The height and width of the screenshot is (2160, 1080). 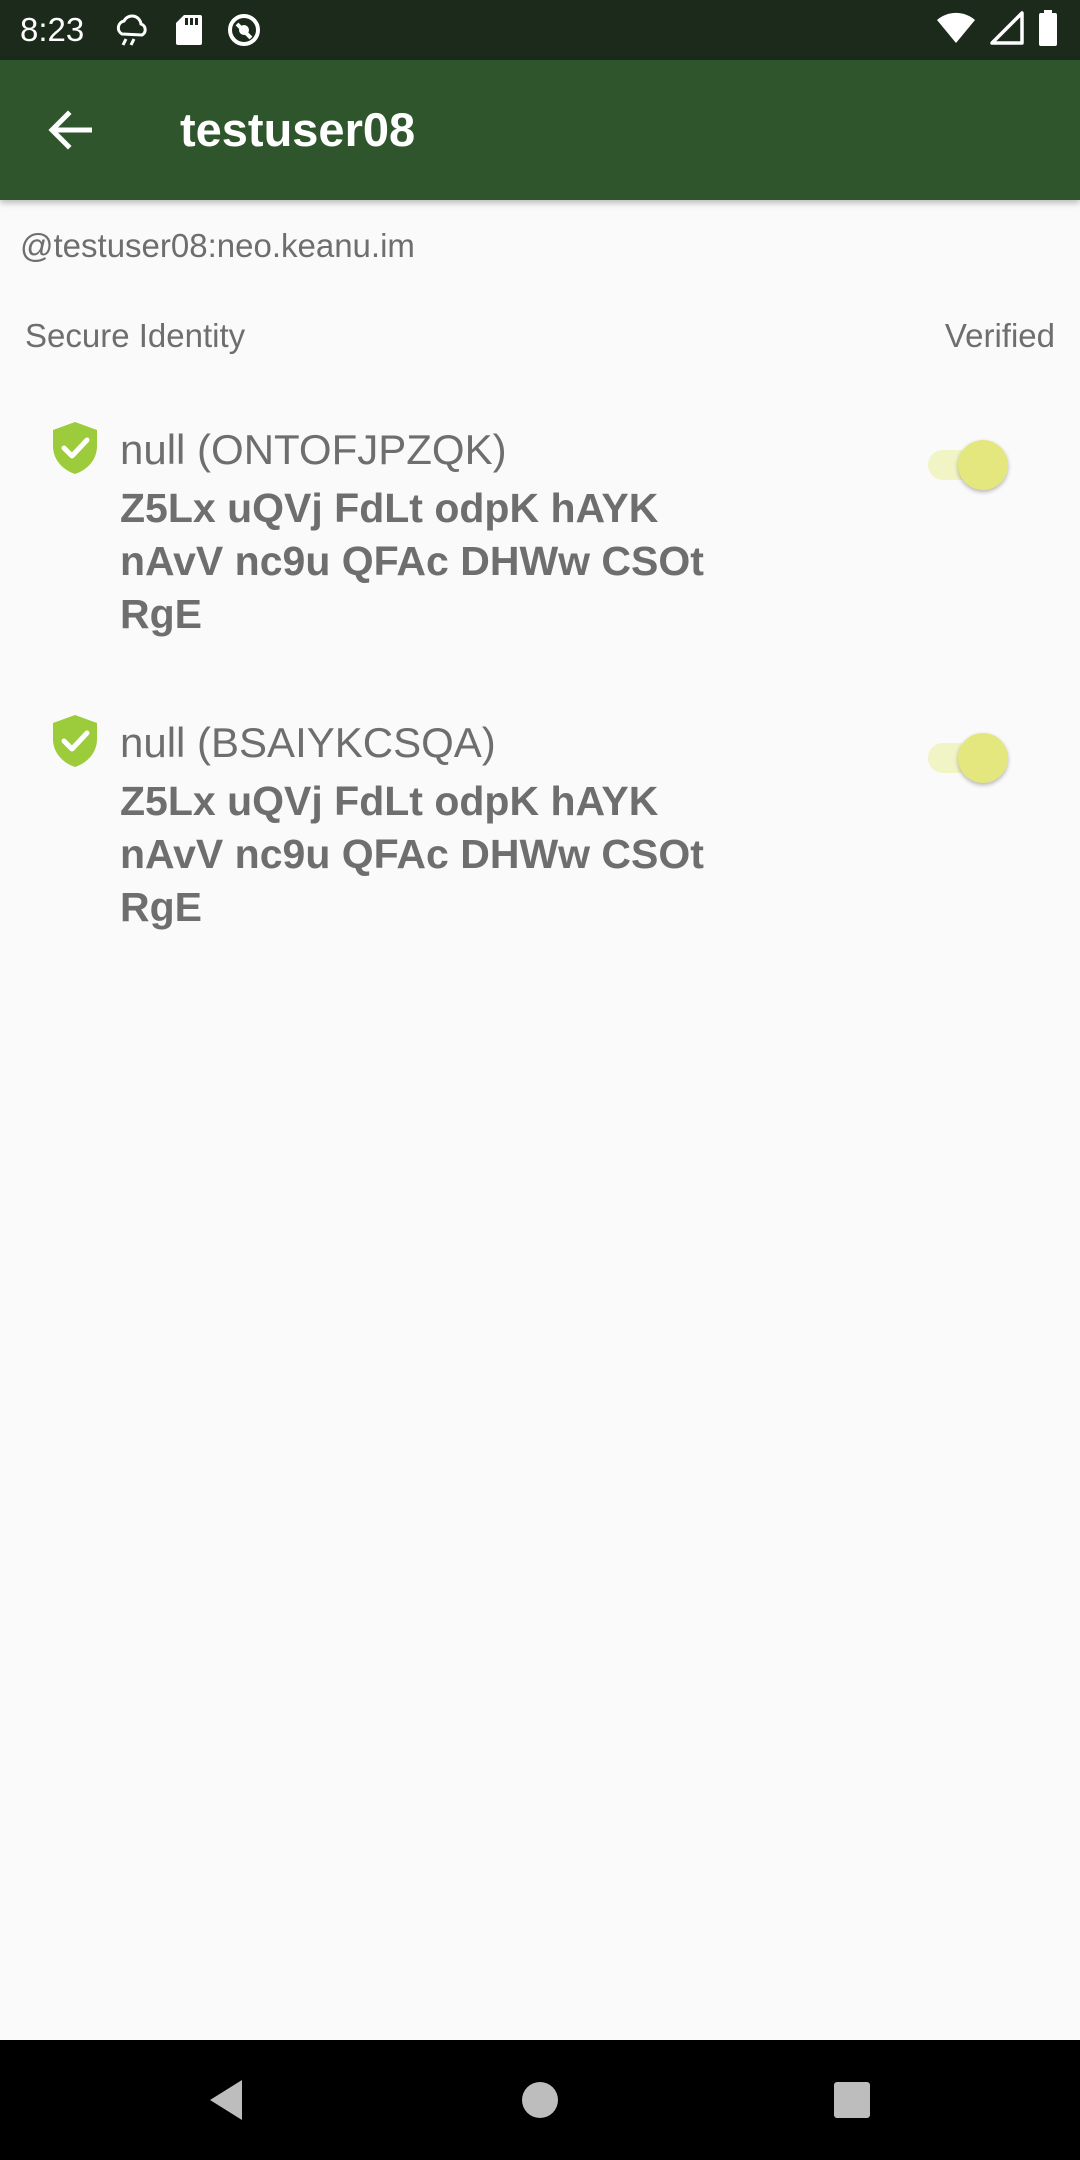 I want to click on status-system-icons, so click(x=997, y=30).